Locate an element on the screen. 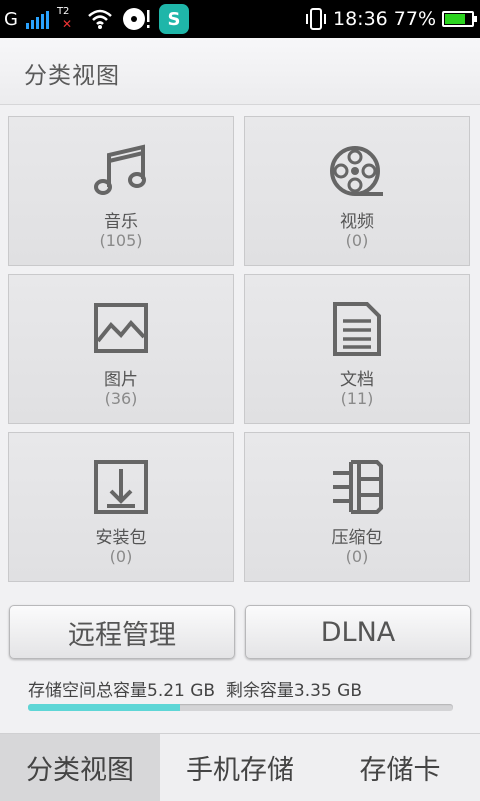  header: 分类视图 is located at coordinates (240, 71).